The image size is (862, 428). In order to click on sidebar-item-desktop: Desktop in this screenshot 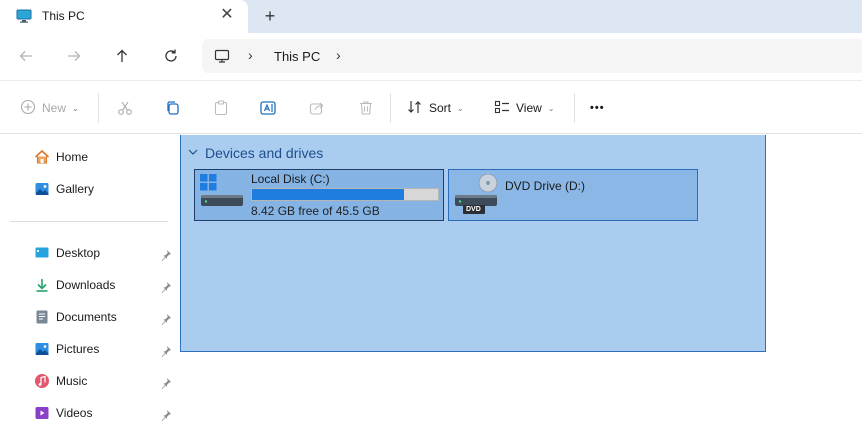, I will do `click(67, 253)`.